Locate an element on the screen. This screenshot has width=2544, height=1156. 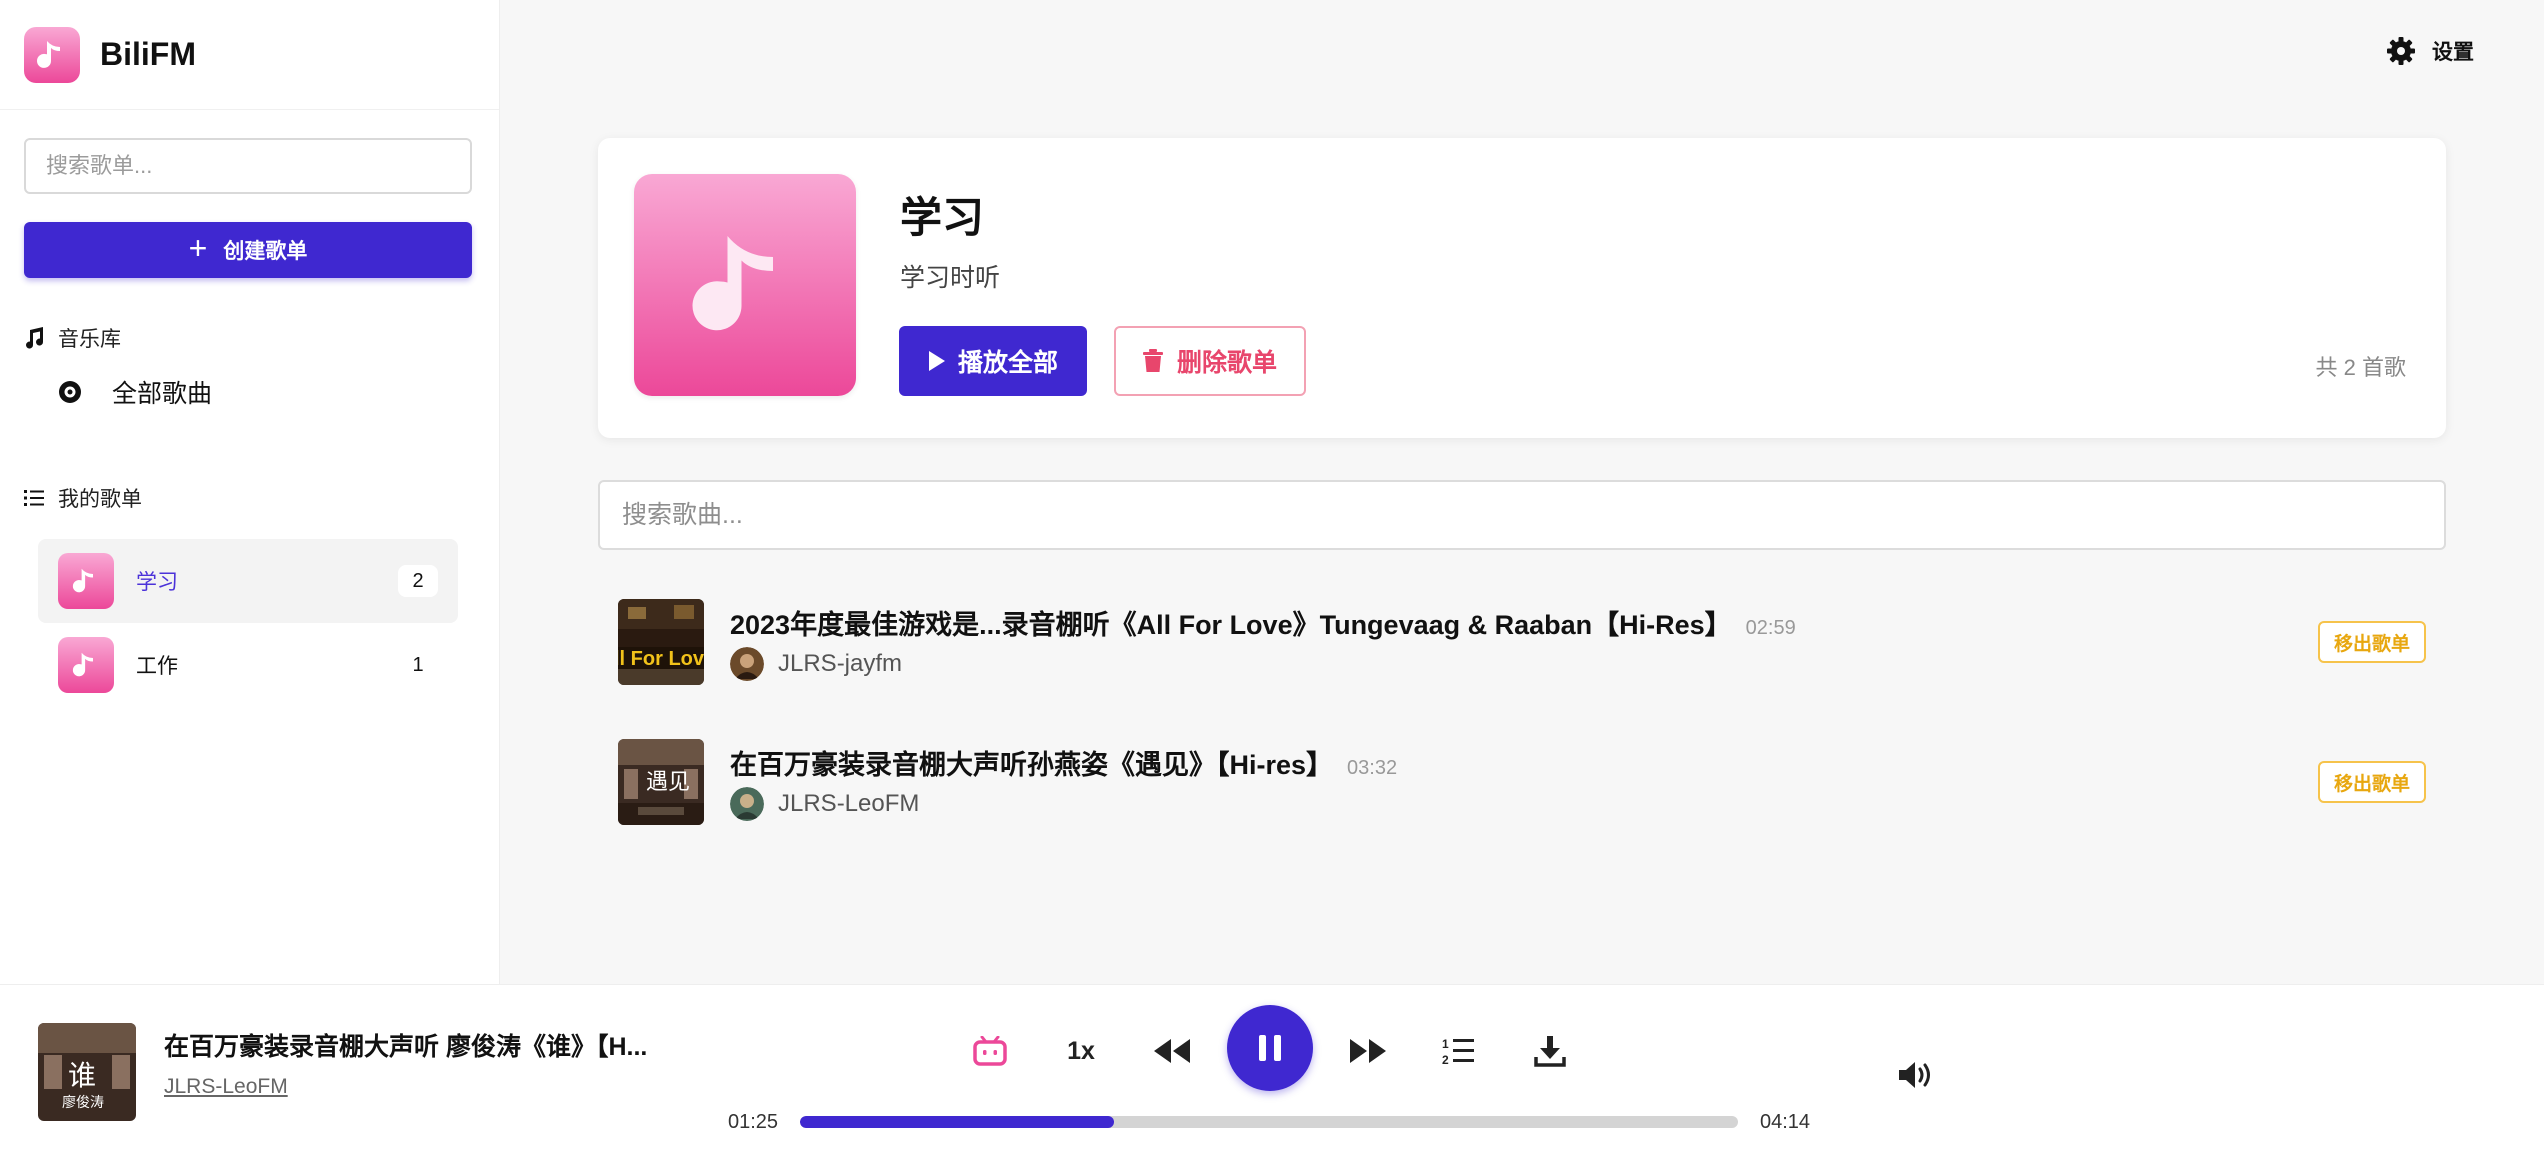
play-all-label: 播放全部 is located at coordinates (1007, 363).